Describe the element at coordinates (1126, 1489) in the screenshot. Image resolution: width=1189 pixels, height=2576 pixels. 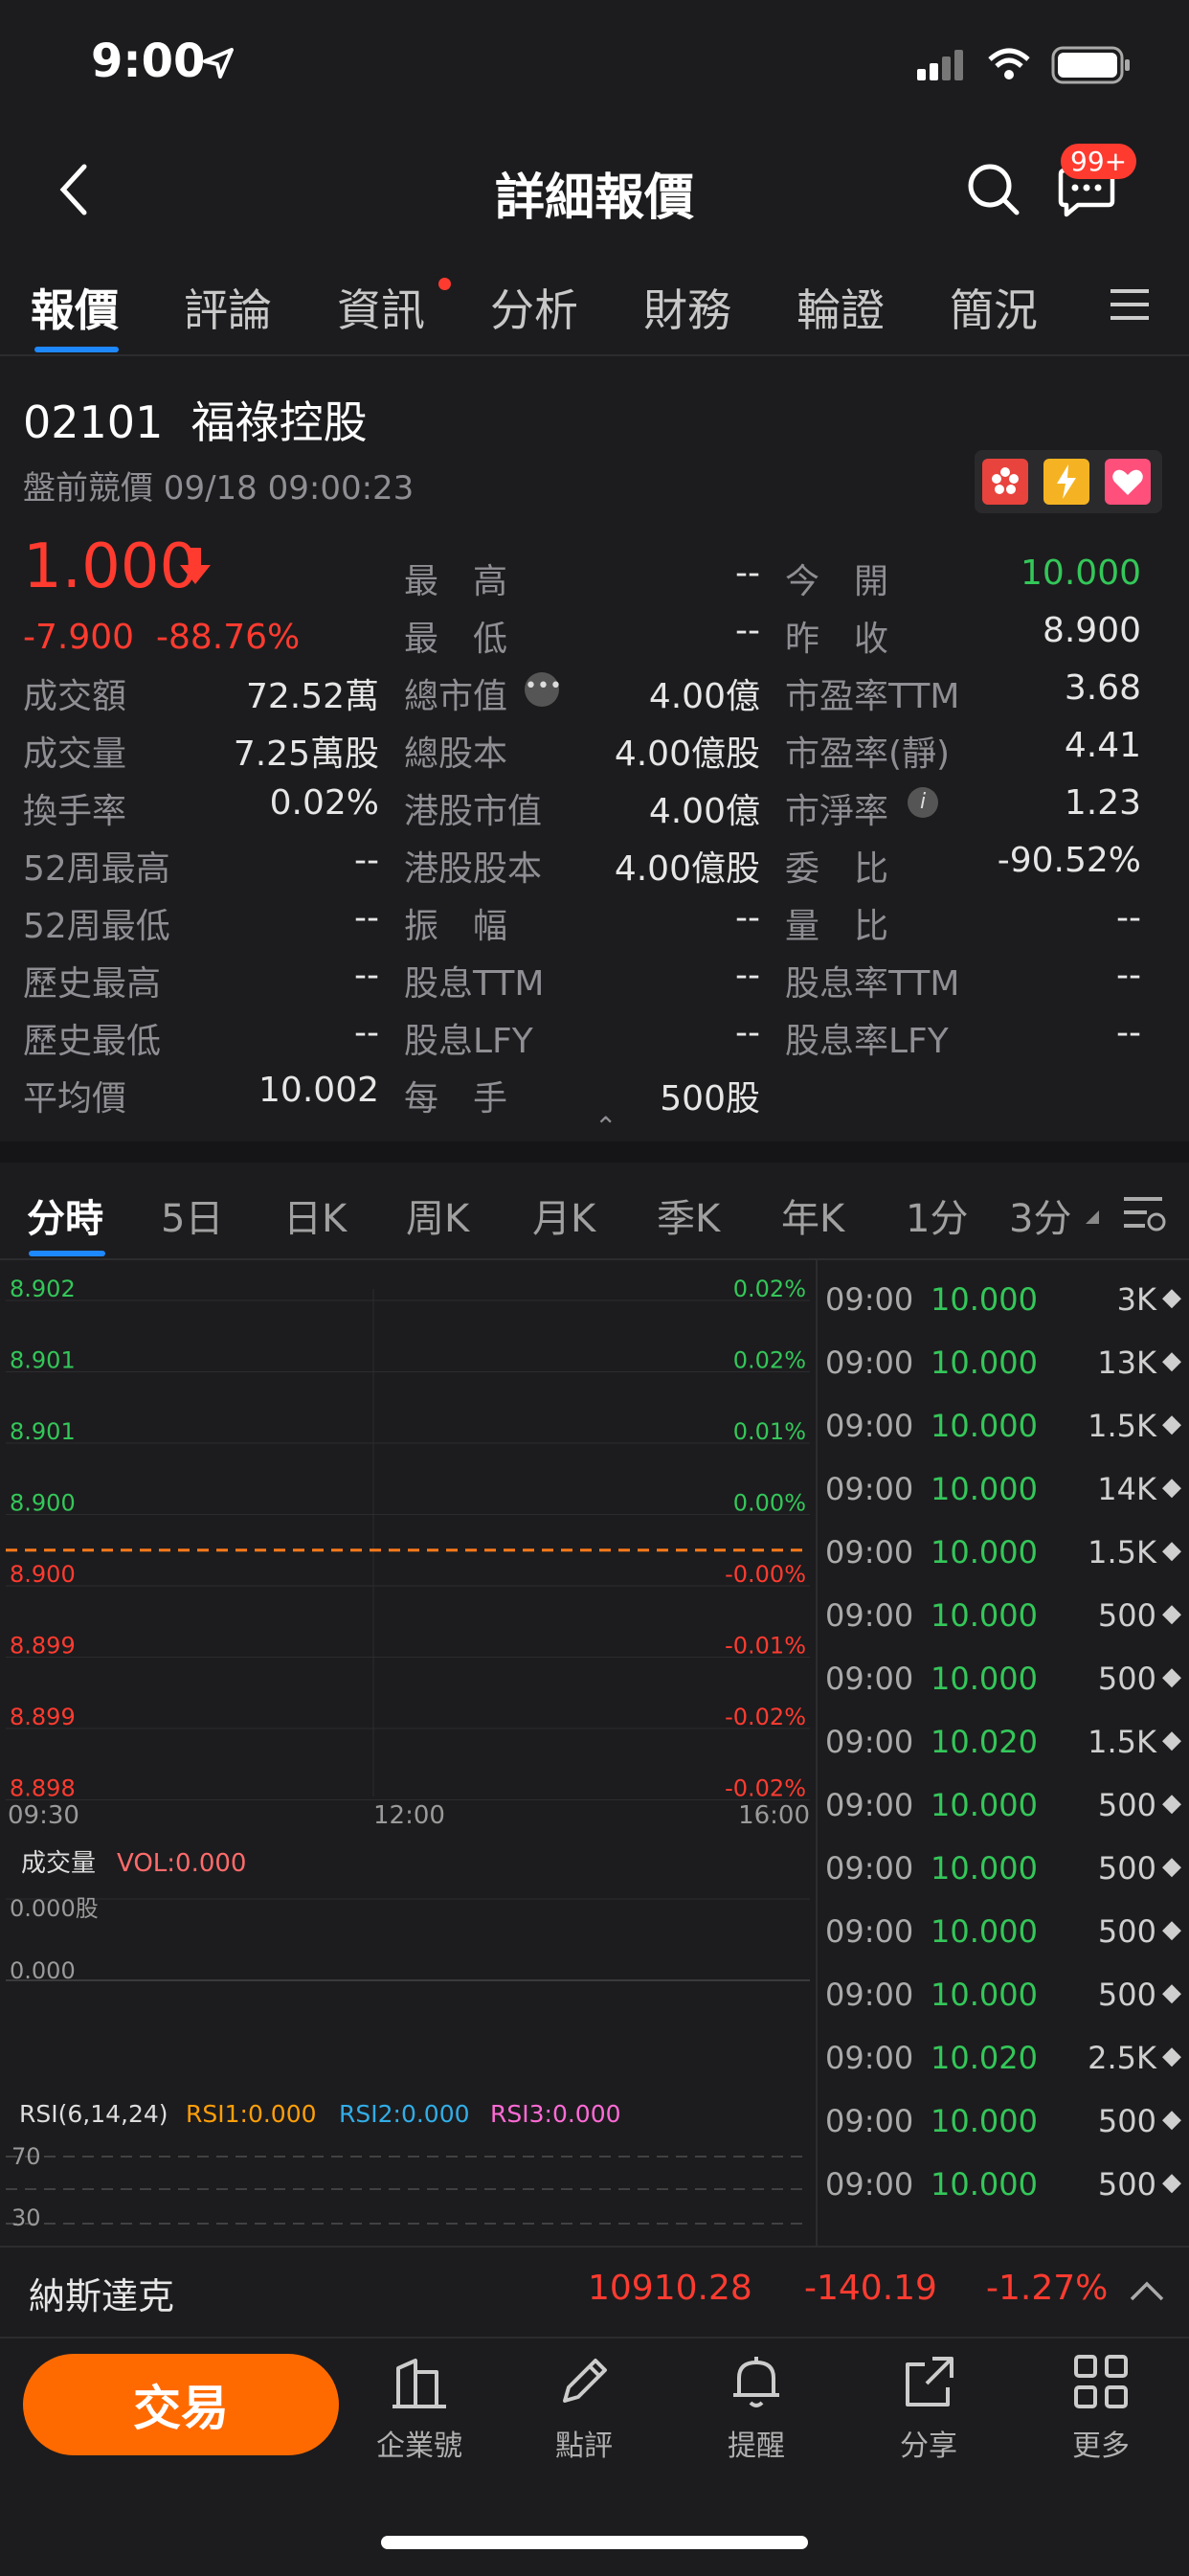
I see `trade-volume: 14K` at that location.